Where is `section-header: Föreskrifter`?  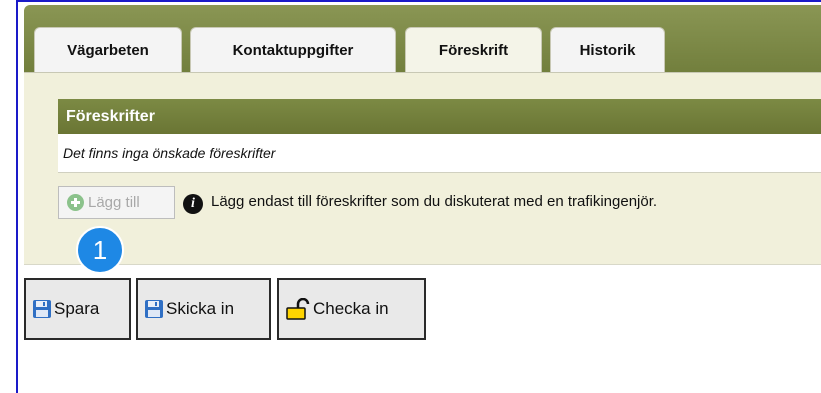
section-header: Föreskrifter is located at coordinates (439, 116).